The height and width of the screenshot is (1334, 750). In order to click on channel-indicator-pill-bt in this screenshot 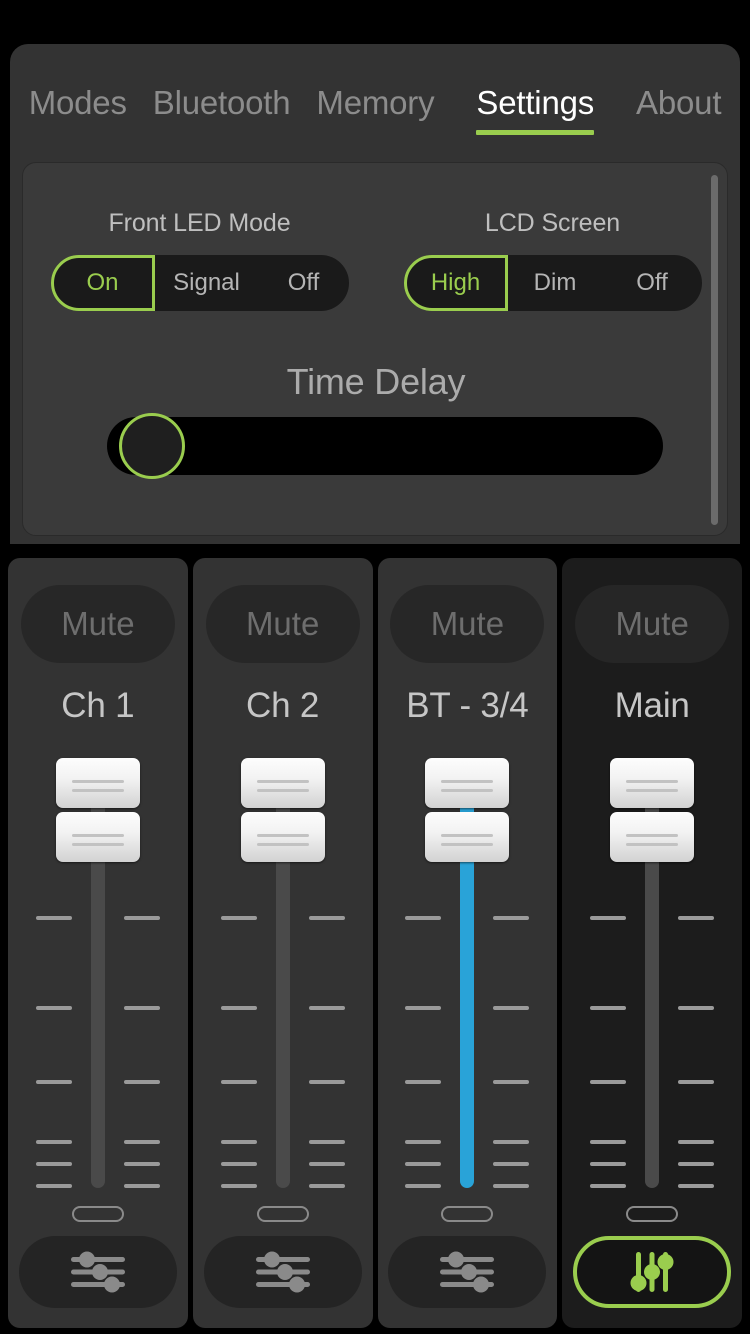, I will do `click(467, 1214)`.